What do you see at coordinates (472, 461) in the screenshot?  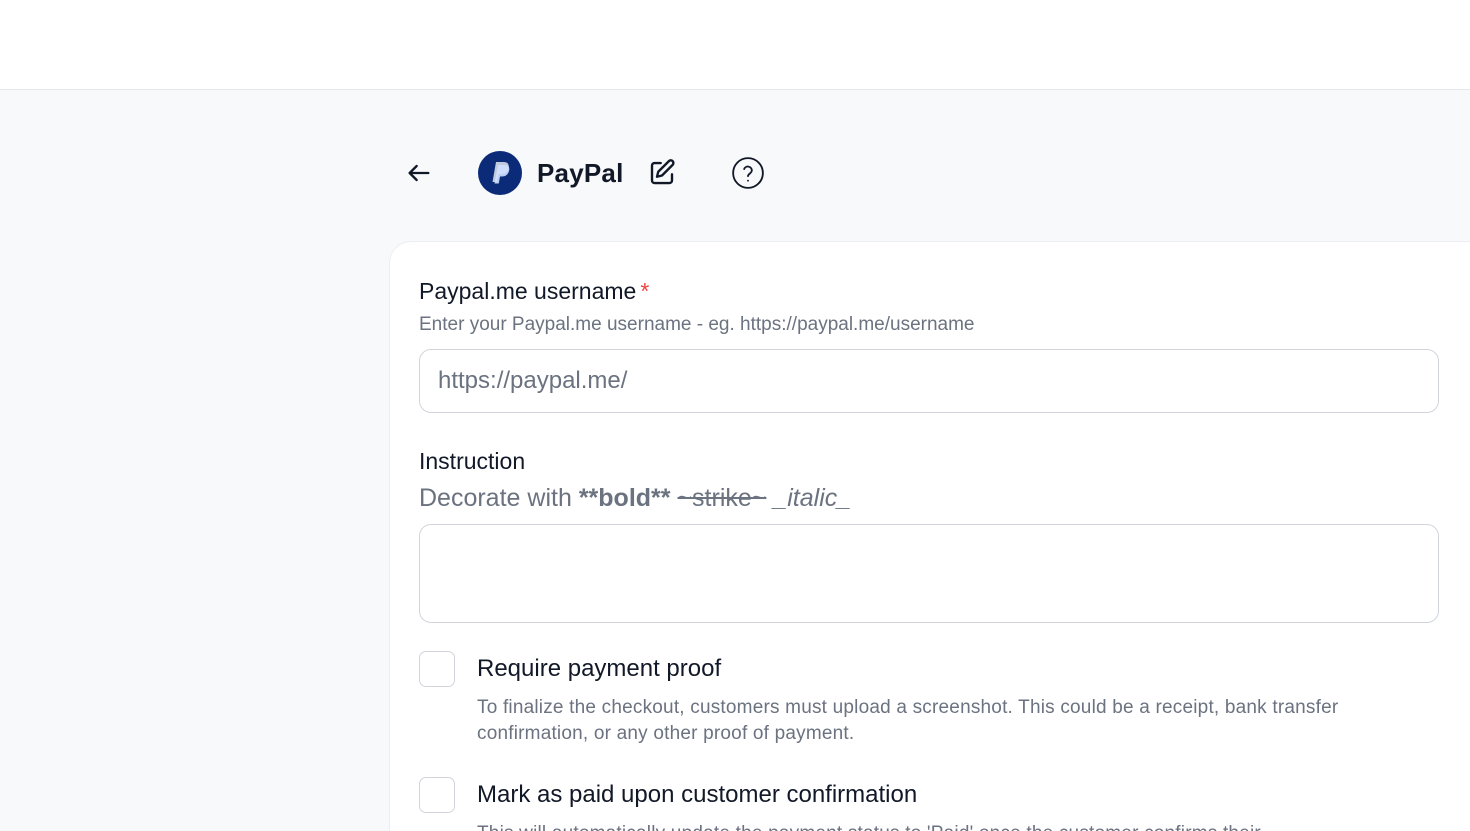 I see `instruction-label: Instruction` at bounding box center [472, 461].